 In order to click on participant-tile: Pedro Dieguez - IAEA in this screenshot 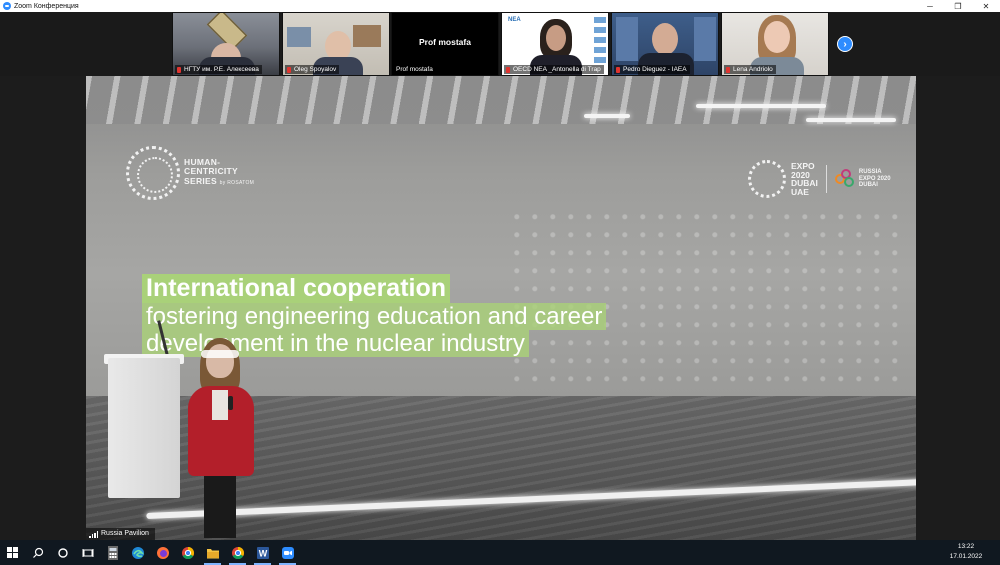, I will do `click(665, 44)`.